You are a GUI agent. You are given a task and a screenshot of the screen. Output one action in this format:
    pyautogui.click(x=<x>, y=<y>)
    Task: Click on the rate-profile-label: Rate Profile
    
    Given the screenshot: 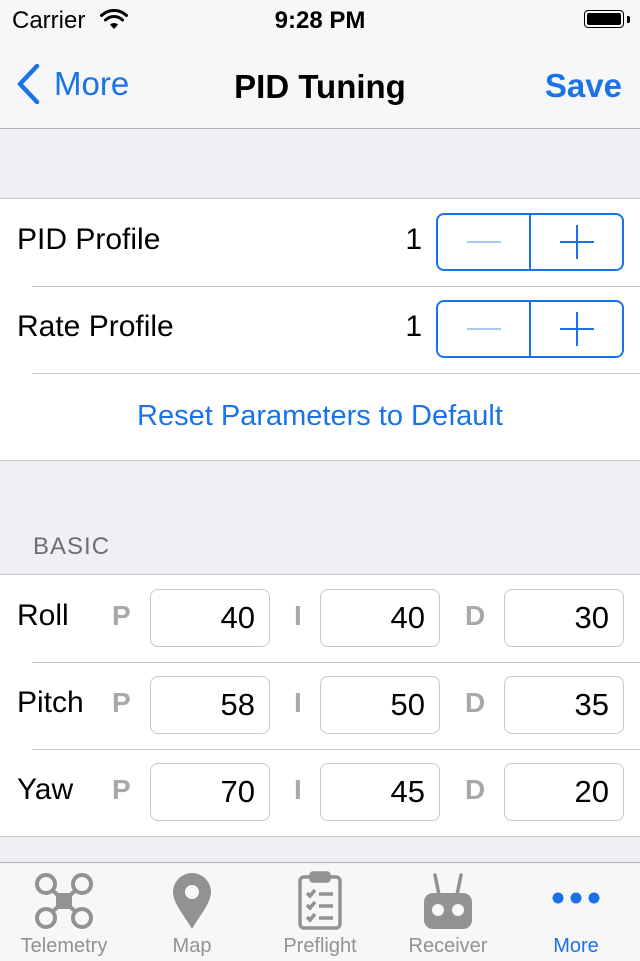 What is the action you would take?
    pyautogui.click(x=95, y=326)
    